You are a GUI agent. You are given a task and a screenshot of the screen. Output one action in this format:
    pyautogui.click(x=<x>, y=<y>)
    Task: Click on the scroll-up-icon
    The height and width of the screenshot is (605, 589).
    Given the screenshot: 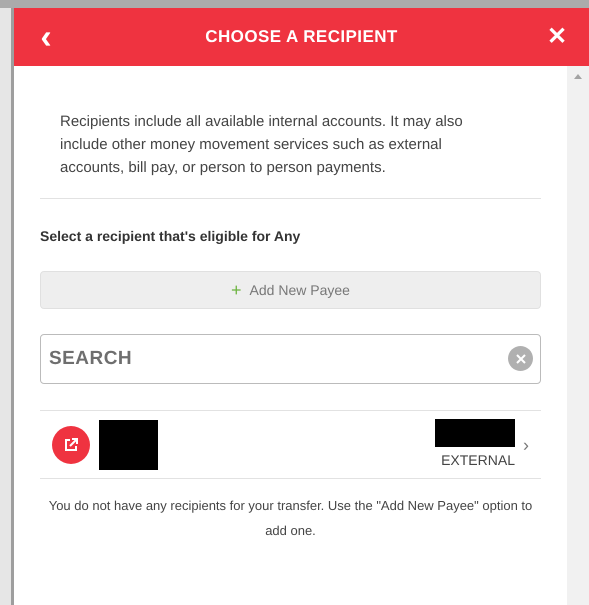 What is the action you would take?
    pyautogui.click(x=578, y=76)
    